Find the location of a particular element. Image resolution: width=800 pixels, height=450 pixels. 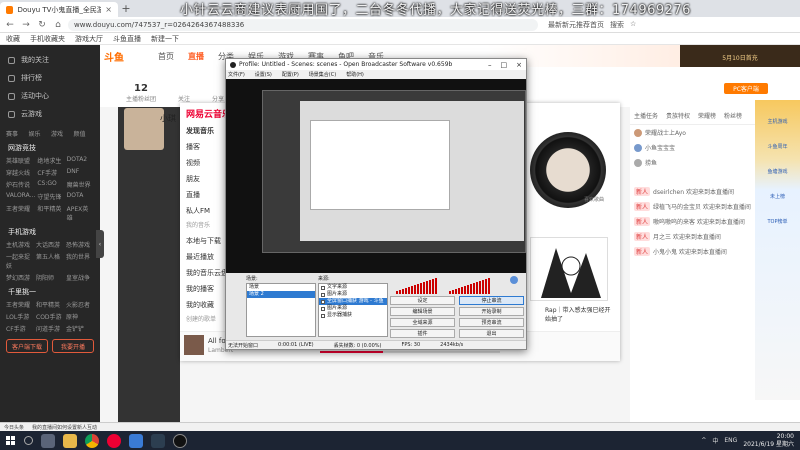

scene-item-selected: 场景 2 is located at coordinates (281, 294).